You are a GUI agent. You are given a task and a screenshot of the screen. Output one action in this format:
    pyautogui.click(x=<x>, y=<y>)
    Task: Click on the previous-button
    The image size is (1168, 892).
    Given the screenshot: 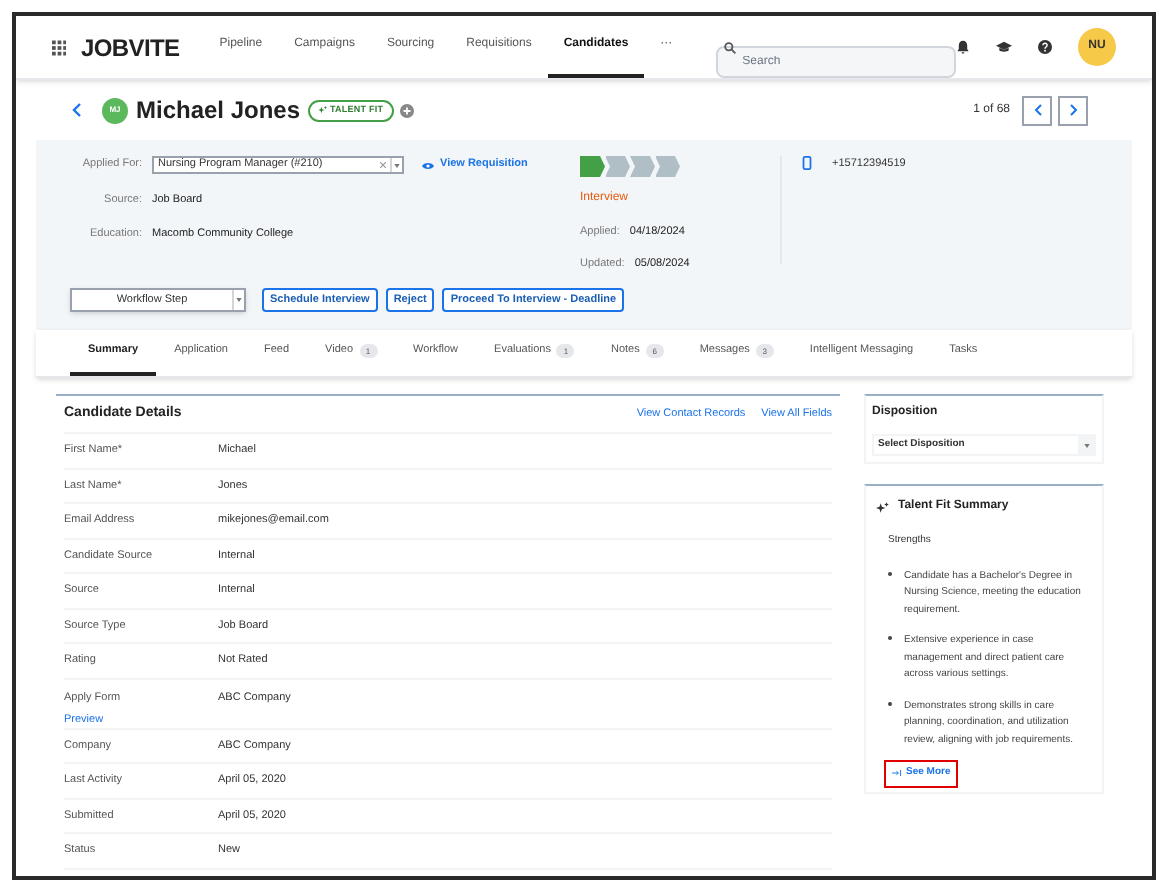 What is the action you would take?
    pyautogui.click(x=1037, y=110)
    